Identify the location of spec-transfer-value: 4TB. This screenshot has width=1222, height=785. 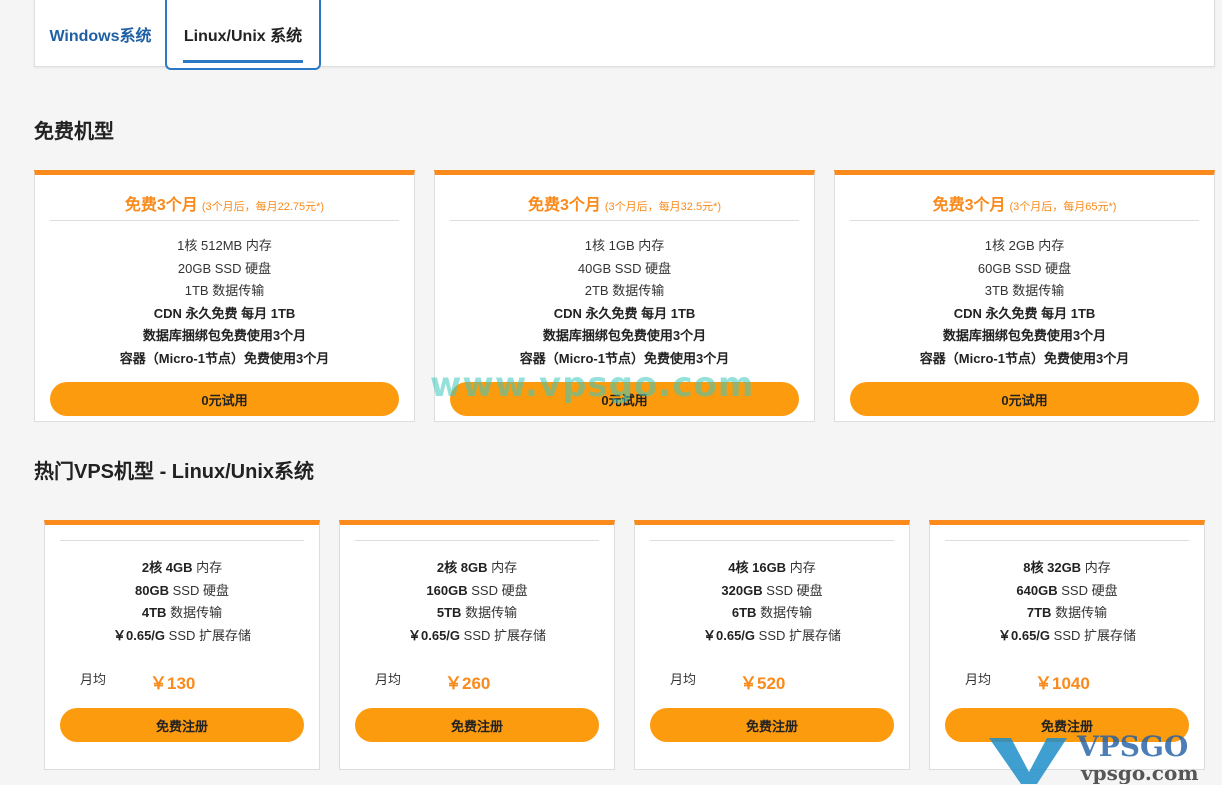
(154, 613).